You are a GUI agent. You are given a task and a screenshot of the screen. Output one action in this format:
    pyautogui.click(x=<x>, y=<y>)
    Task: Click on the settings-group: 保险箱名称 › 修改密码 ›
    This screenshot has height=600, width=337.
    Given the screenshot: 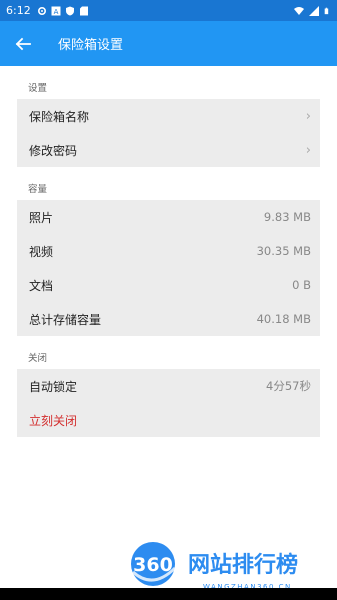 What is the action you would take?
    pyautogui.click(x=168, y=133)
    